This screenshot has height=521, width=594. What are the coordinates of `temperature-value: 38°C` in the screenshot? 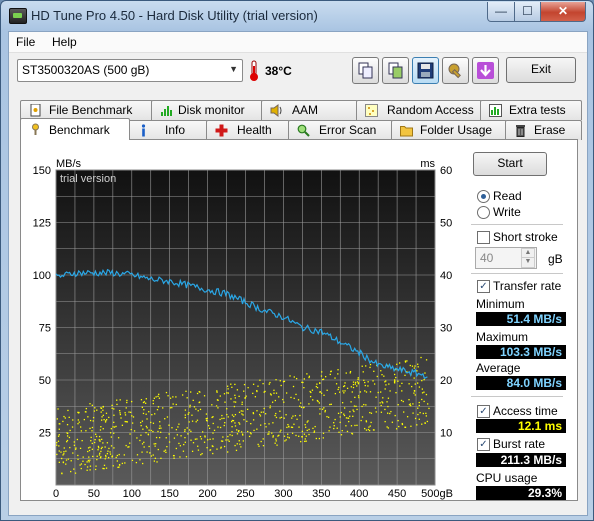 It's located at (278, 71).